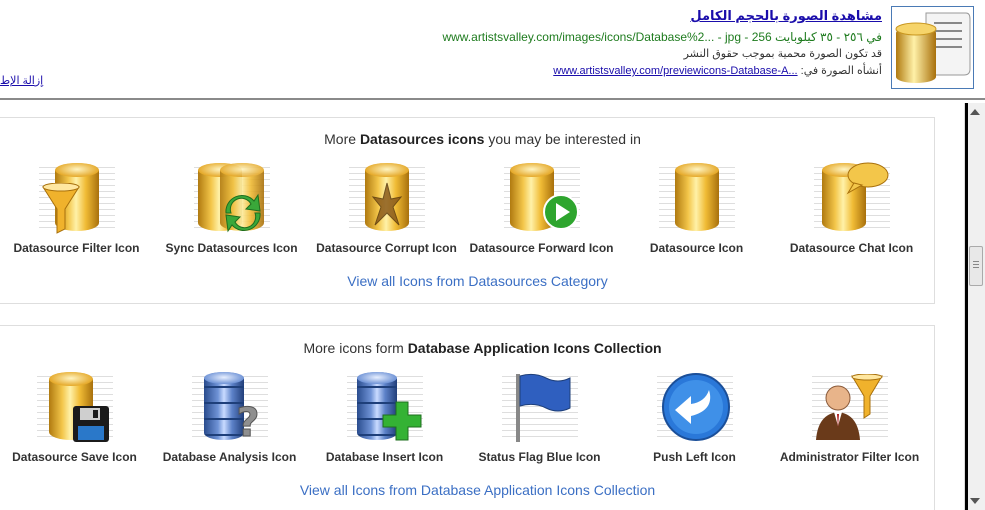  I want to click on icon-card: Datasource Forward Icon, so click(541, 208).